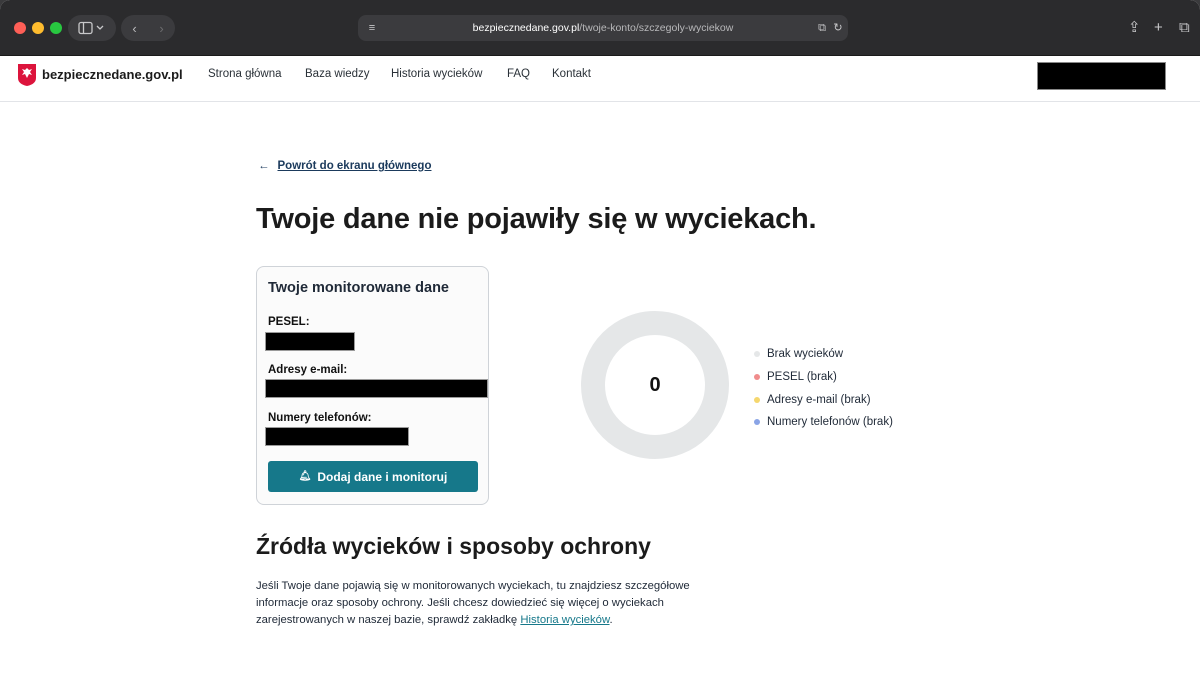  Describe the element at coordinates (436, 74) in the screenshot. I see `nav-leak-history: Historia wycieków` at that location.